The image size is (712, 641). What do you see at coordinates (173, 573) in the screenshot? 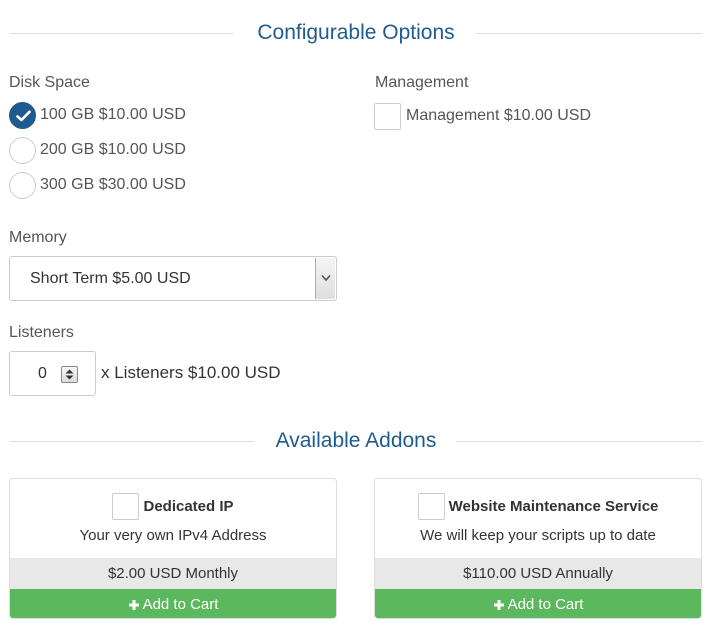
I see `addon-price: $2.00 USD Monthly` at bounding box center [173, 573].